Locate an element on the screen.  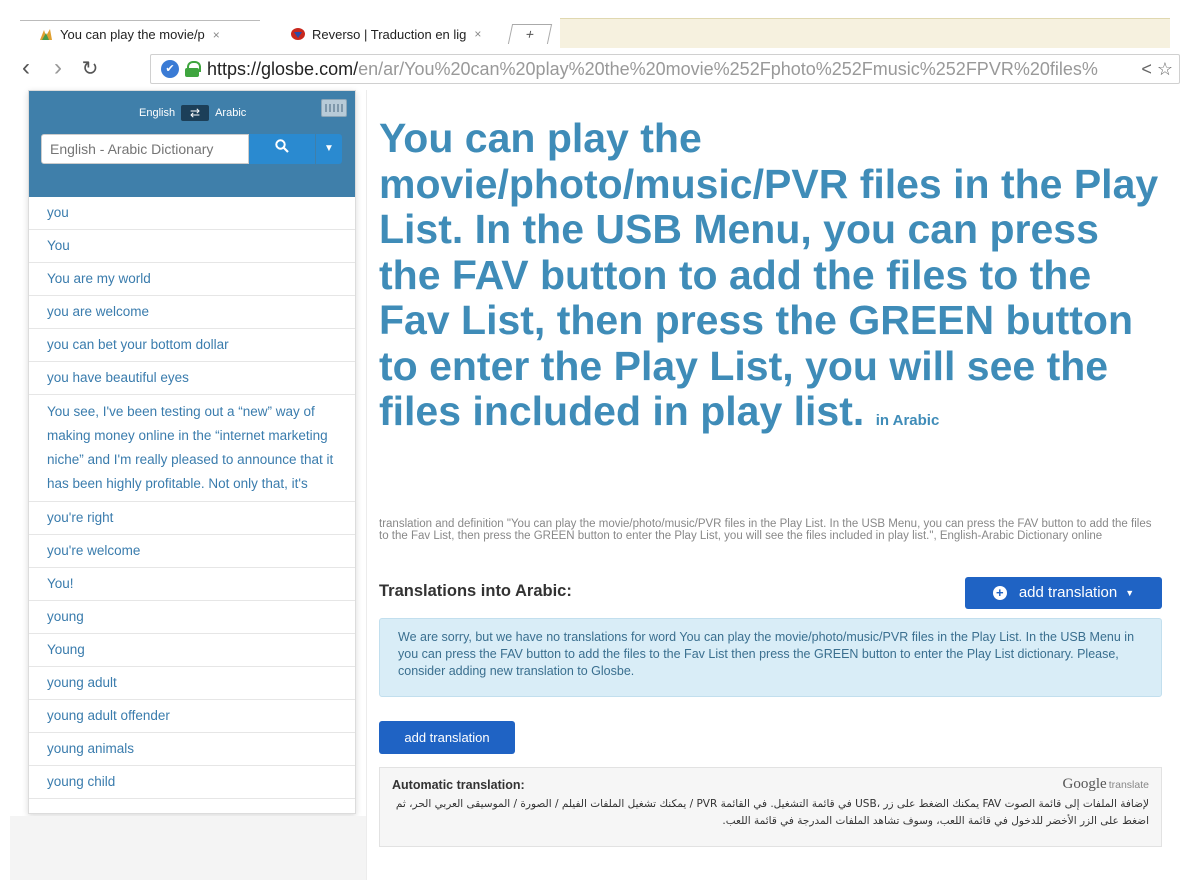
tab-glosbe: You can play the movie/p × is located at coordinates (140, 34).